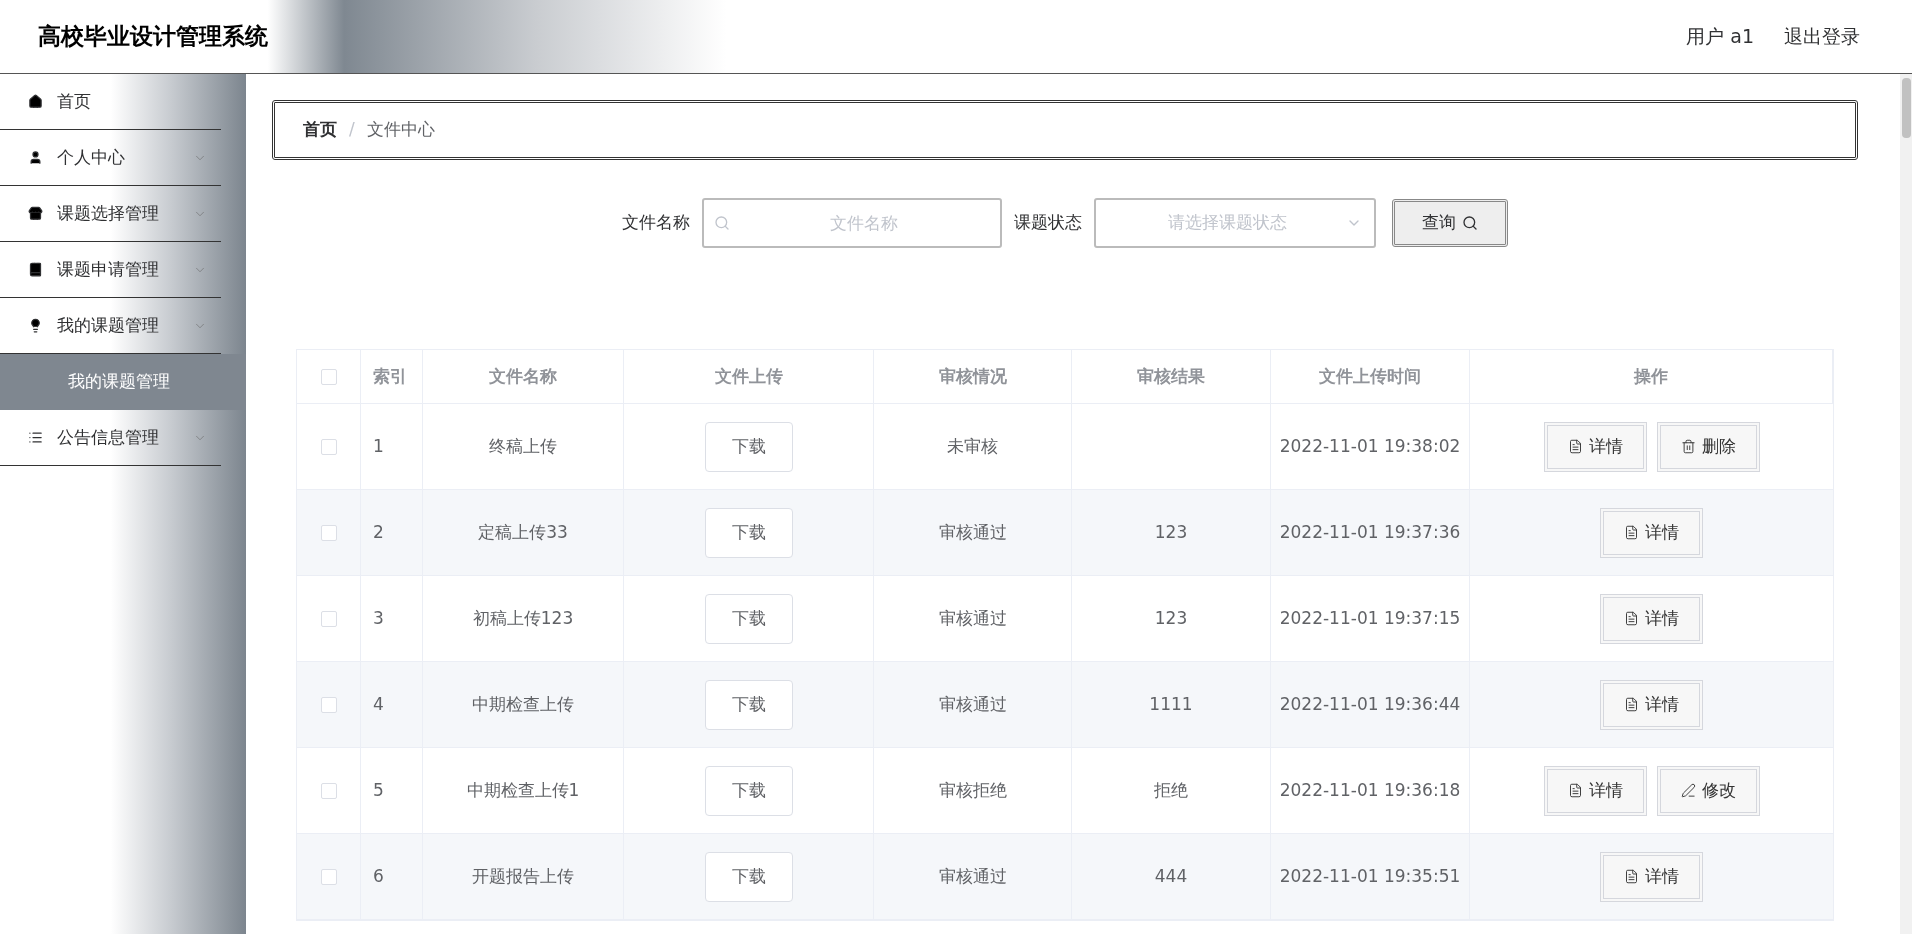 Image resolution: width=1912 pixels, height=934 pixels. Describe the element at coordinates (1171, 376) in the screenshot. I see `column-header: 审核结果` at that location.